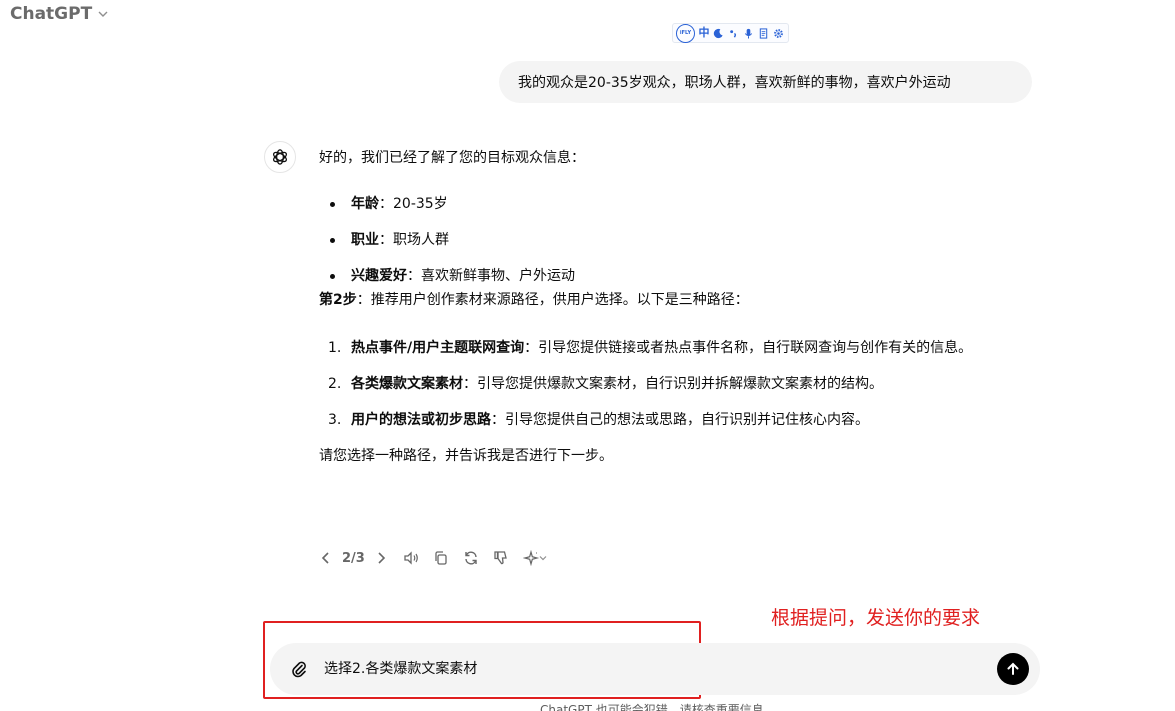 Image resolution: width=1175 pixels, height=711 pixels. Describe the element at coordinates (779, 33) in the screenshot. I see `gear-icon` at that location.